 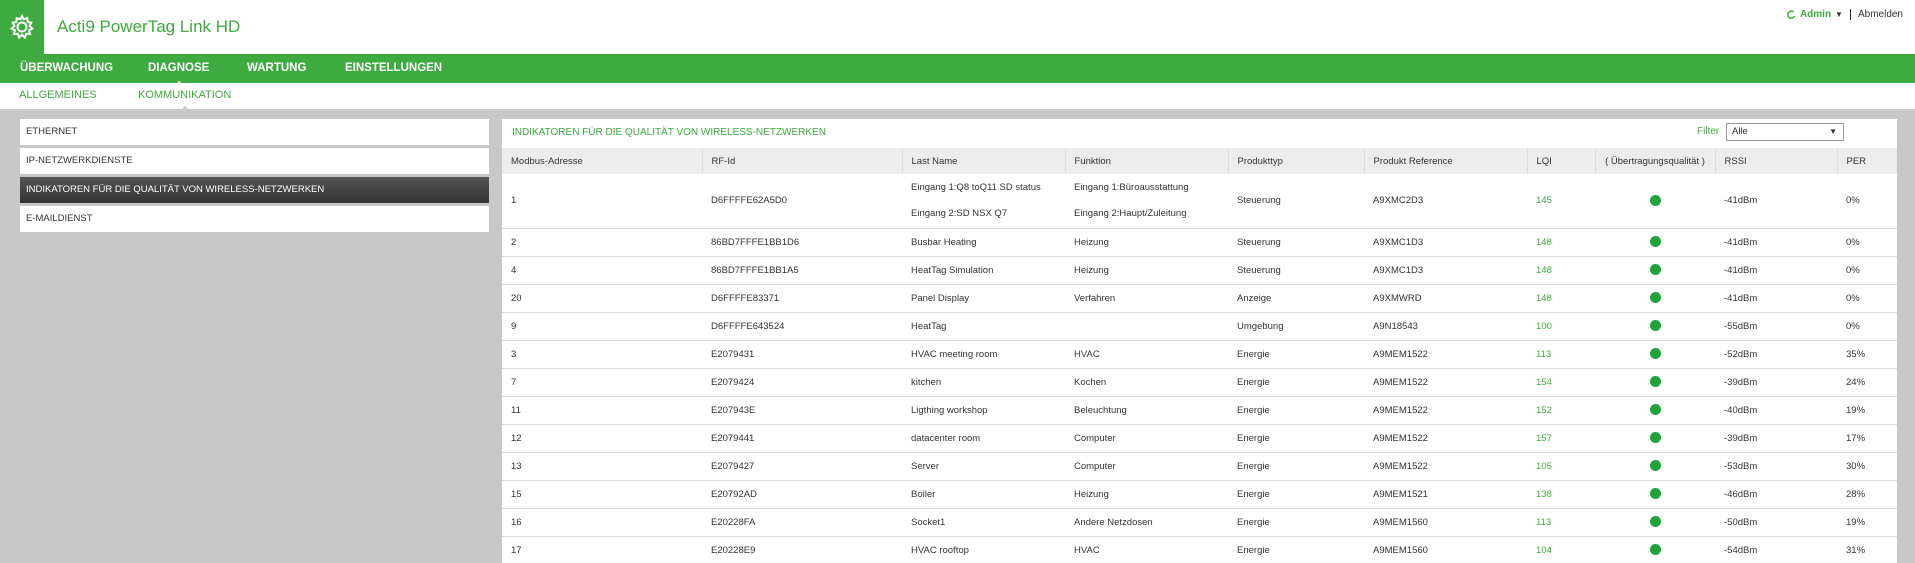 What do you see at coordinates (1146, 161) in the screenshot?
I see `column-header: Funktion` at bounding box center [1146, 161].